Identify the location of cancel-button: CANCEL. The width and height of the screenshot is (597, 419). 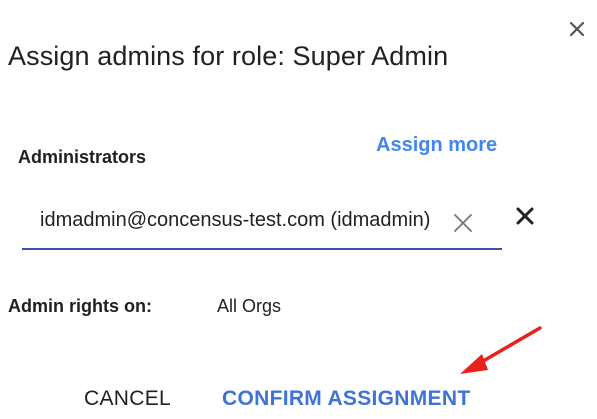
(127, 399).